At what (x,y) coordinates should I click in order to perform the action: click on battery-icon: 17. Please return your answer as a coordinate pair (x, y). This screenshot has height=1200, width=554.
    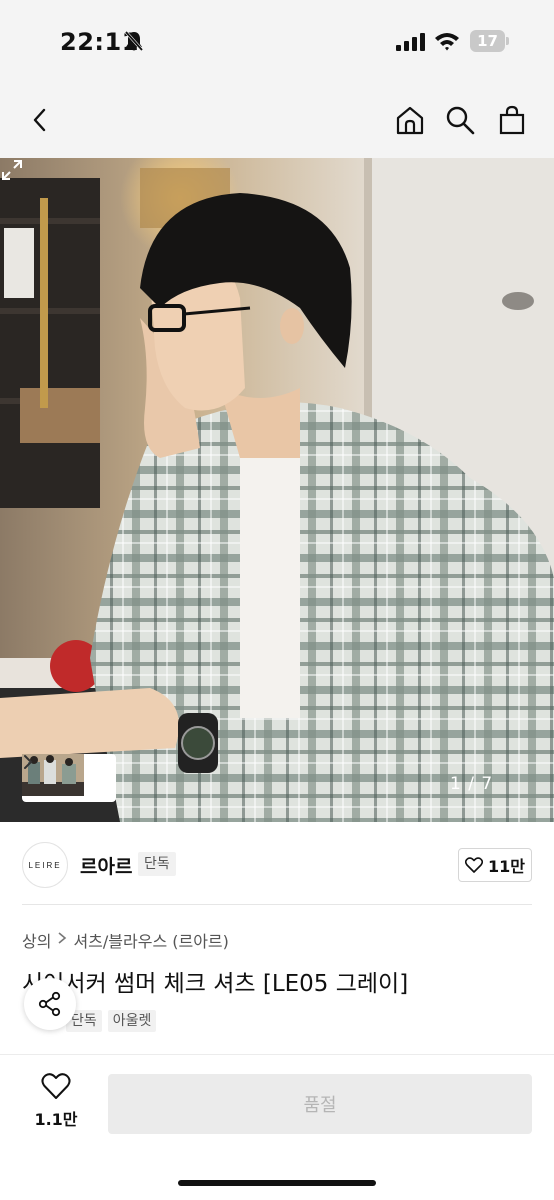
    Looking at the image, I should click on (490, 41).